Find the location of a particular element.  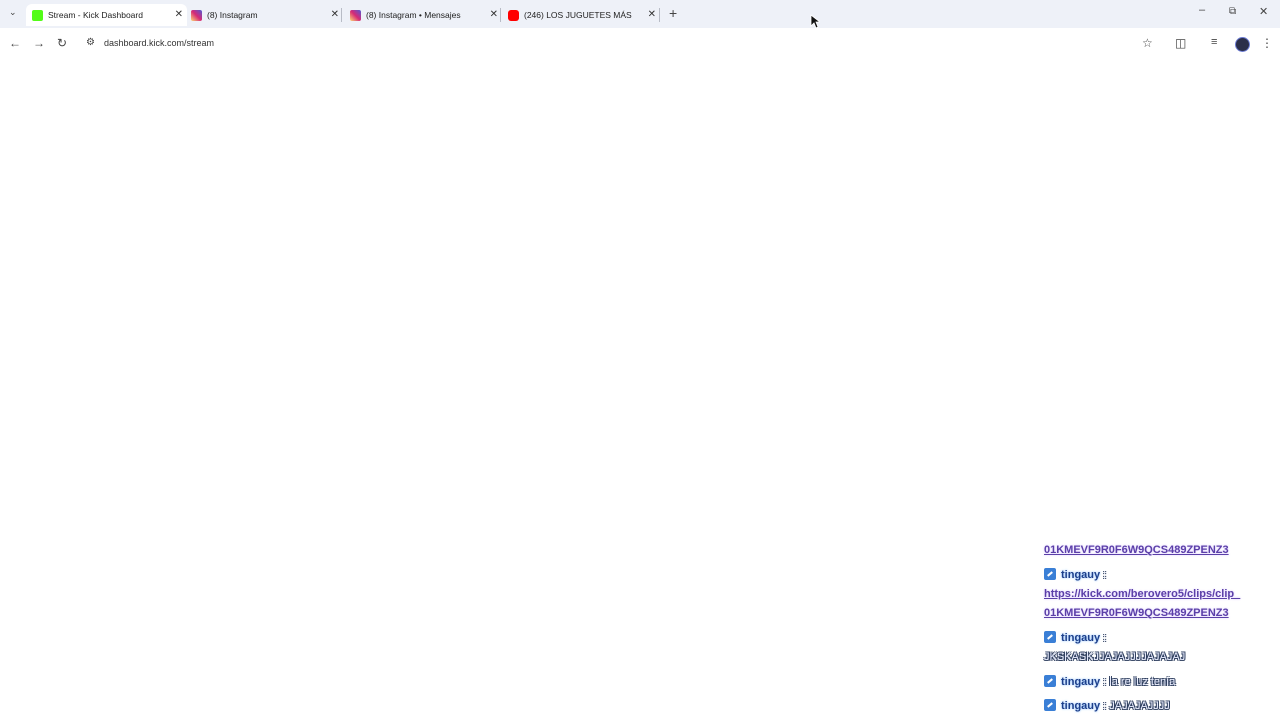

chat-line: tingauy : la re luz tenía is located at coordinates (1109, 681).